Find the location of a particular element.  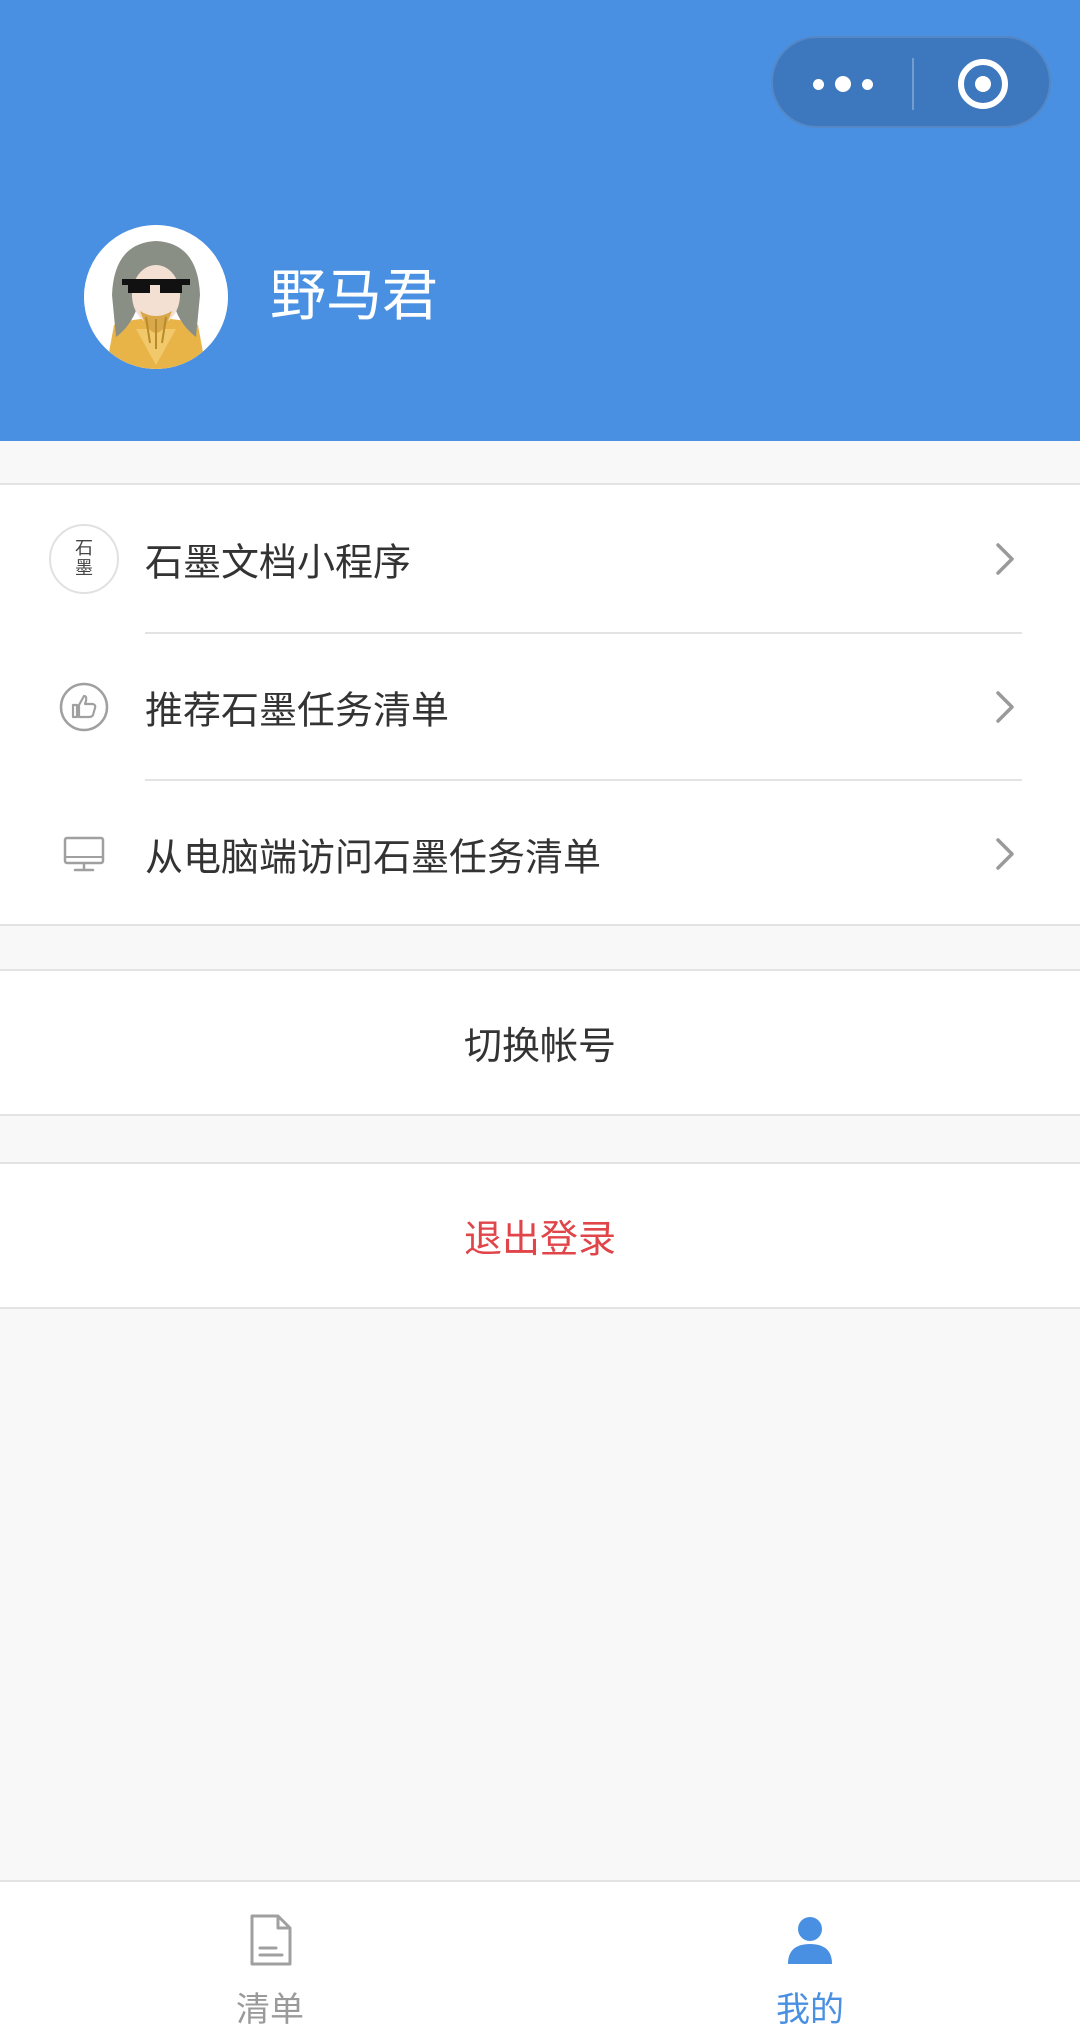

switch-account-button: 切换帐号 is located at coordinates (540, 1042).